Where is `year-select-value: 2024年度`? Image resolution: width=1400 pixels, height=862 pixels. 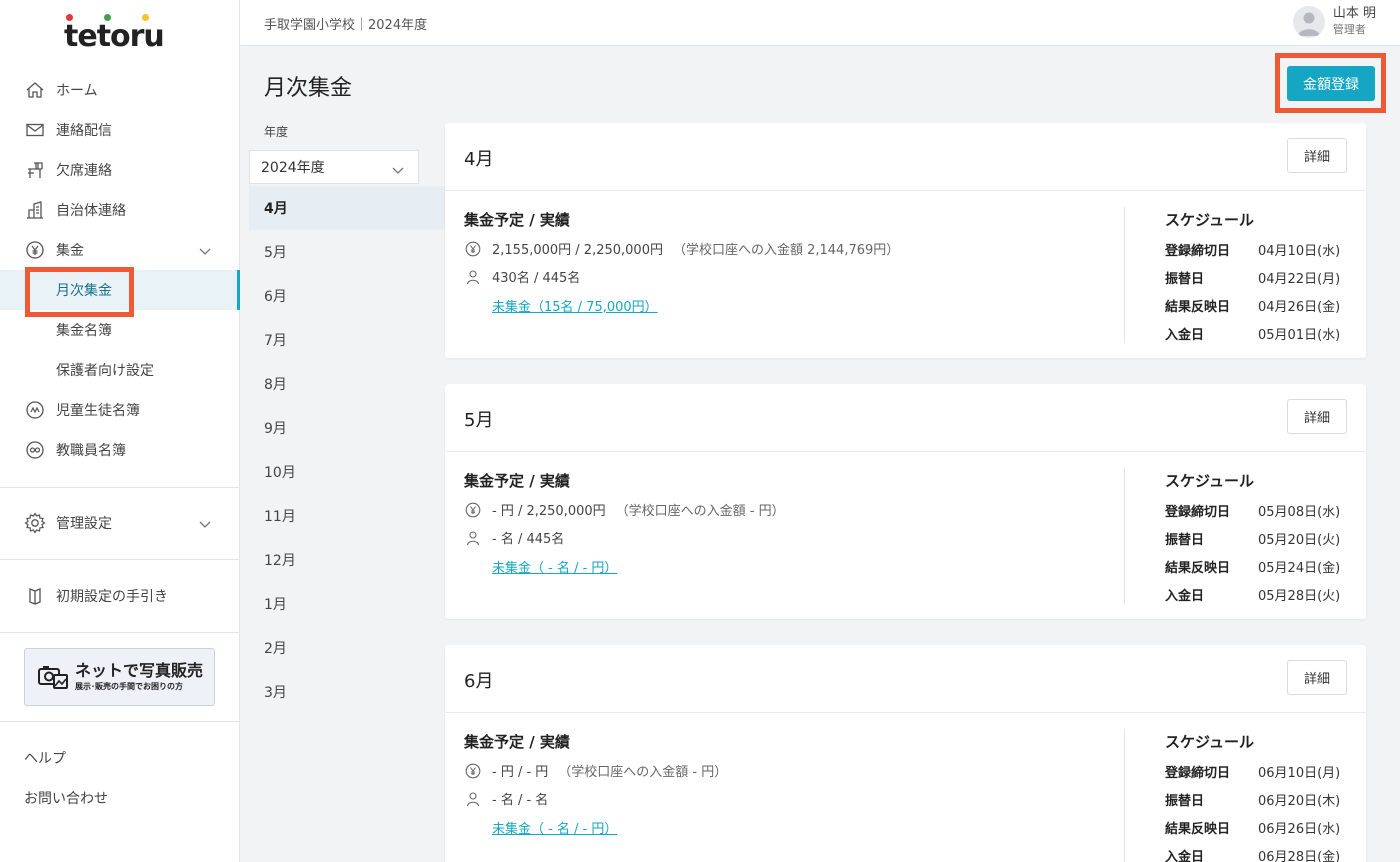 year-select-value: 2024年度 is located at coordinates (293, 168).